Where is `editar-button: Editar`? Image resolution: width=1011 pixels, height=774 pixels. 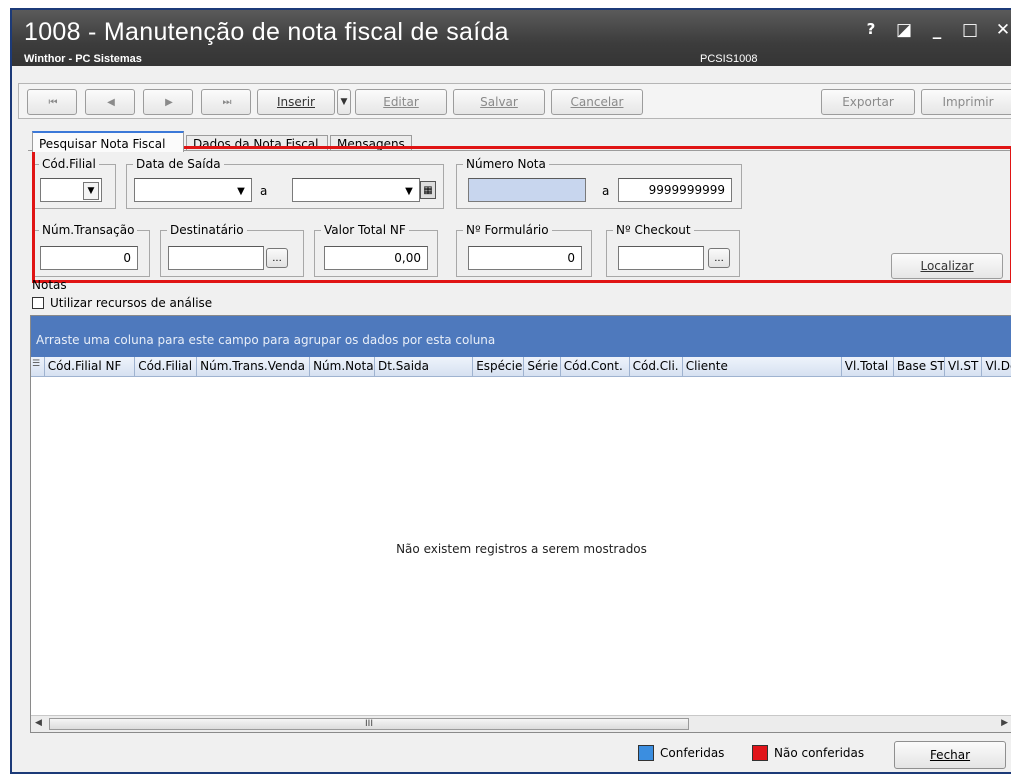 editar-button: Editar is located at coordinates (401, 102).